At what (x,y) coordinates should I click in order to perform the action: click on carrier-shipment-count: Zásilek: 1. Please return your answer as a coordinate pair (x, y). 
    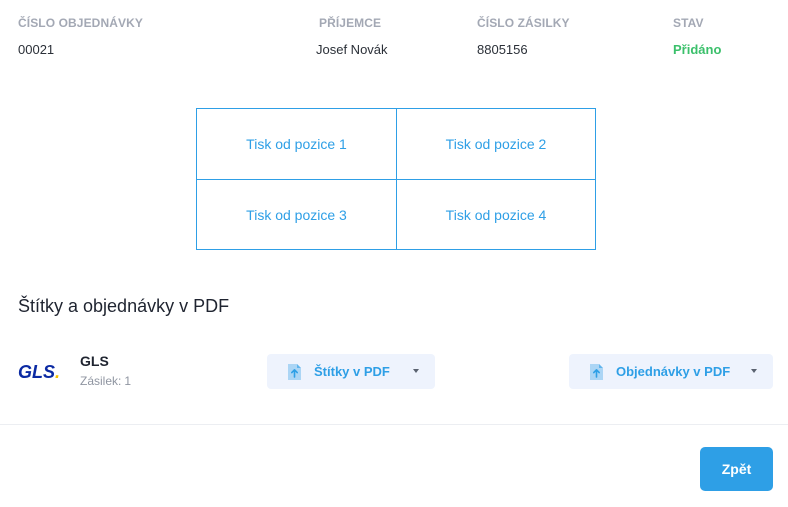
    Looking at the image, I should click on (105, 381).